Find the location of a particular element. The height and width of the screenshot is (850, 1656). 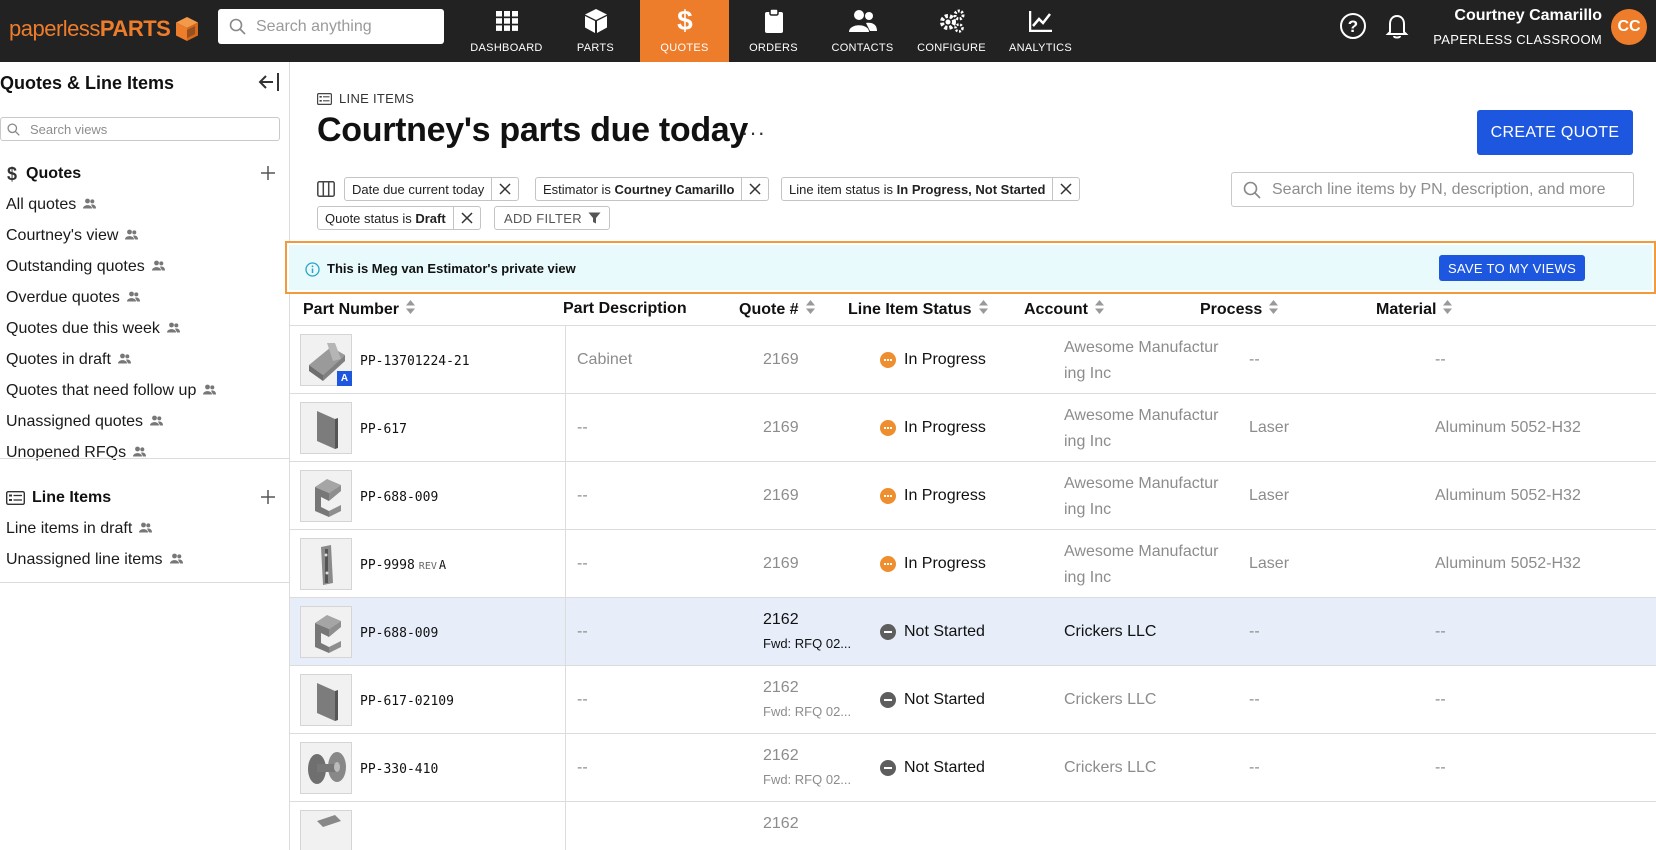

help-icon: ? is located at coordinates (1353, 26).